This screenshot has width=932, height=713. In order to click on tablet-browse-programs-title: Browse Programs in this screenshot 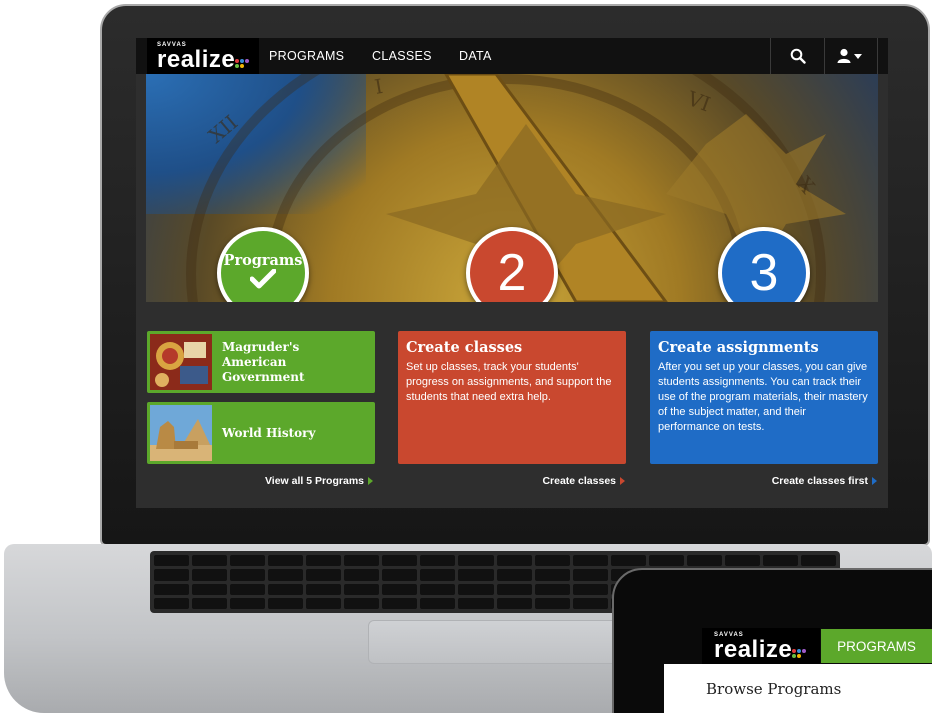, I will do `click(774, 689)`.